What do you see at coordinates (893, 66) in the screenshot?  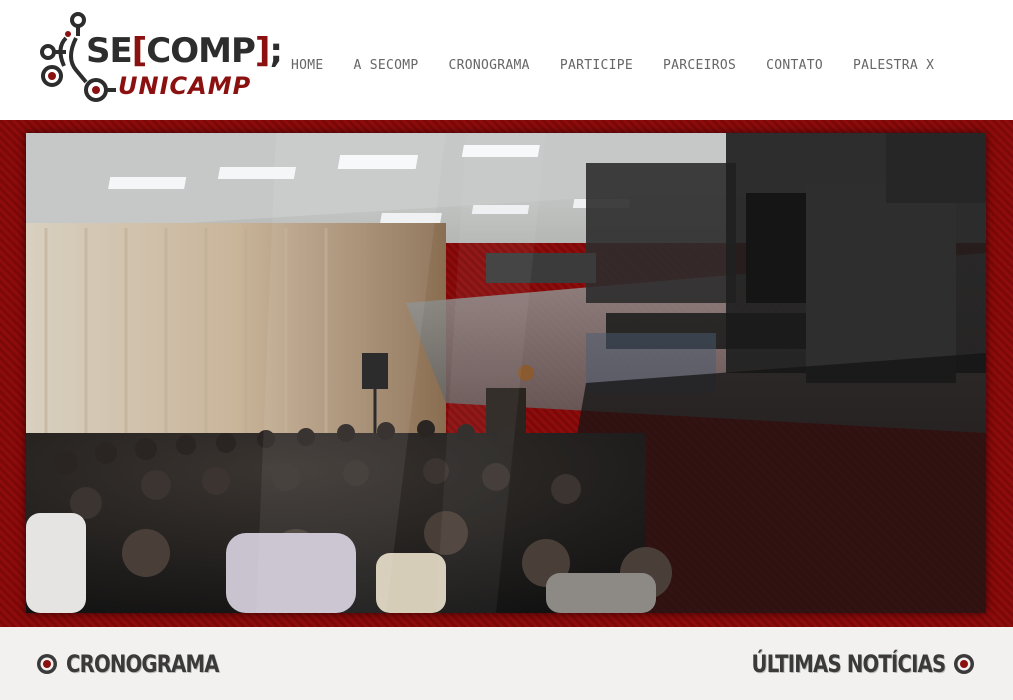 I see `nav-palestra-x: PALESTRA X` at bounding box center [893, 66].